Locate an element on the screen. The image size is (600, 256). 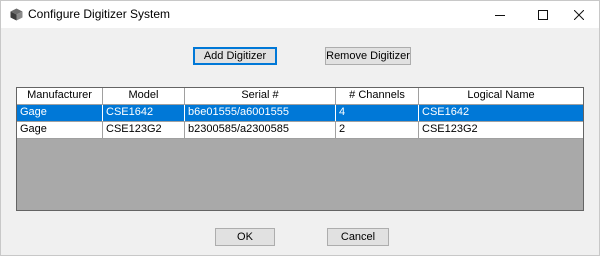
maximize-button is located at coordinates (543, 14).